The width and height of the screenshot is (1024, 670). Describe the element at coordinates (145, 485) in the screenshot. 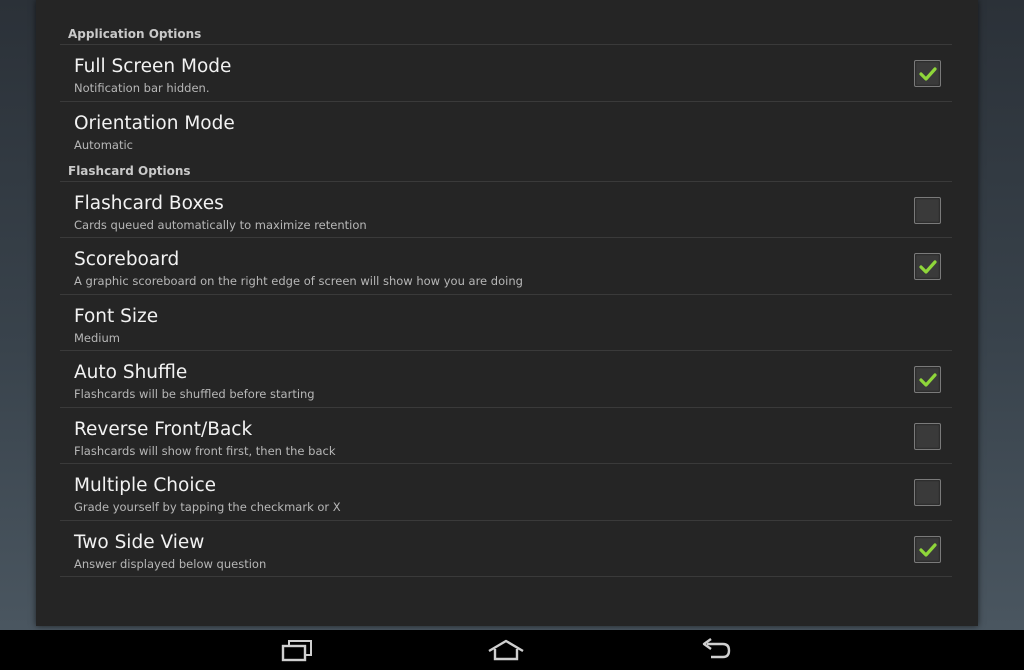

I see `pref-title: Multiple Choice` at that location.